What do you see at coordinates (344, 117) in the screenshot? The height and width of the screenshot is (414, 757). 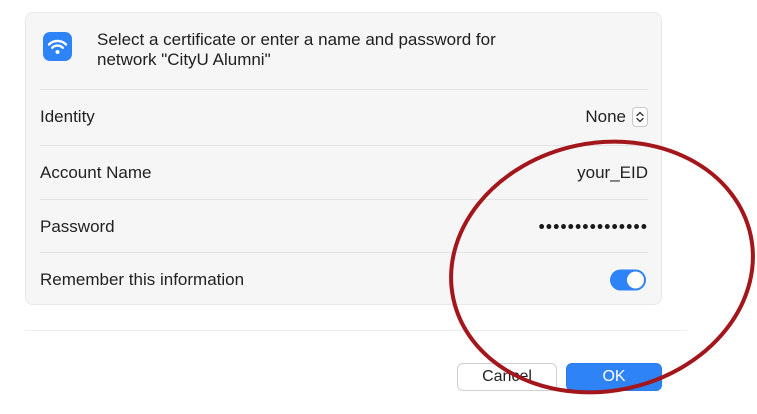 I see `identity-row: Identity None` at bounding box center [344, 117].